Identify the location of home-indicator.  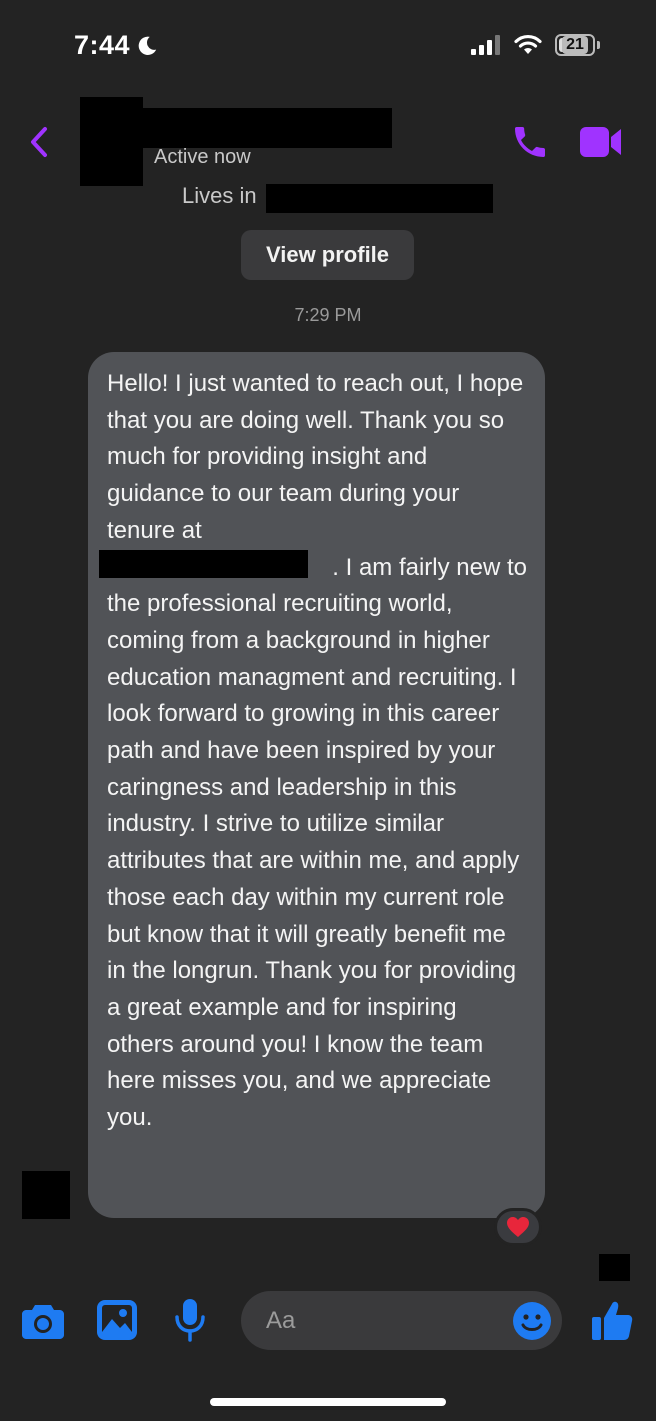
(328, 1402).